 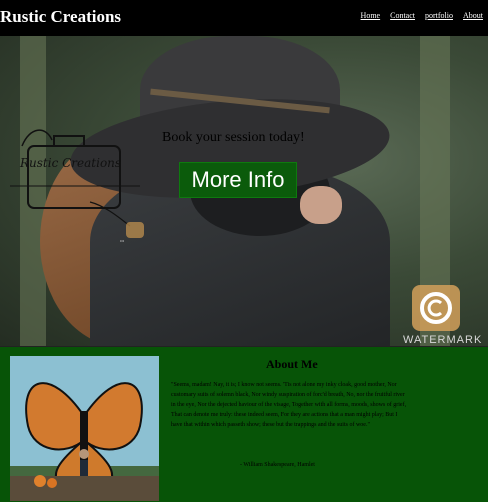 I want to click on butterfly-photo, so click(x=84, y=428).